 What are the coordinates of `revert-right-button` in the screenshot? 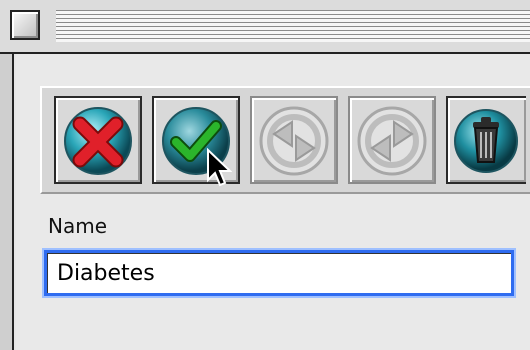 It's located at (392, 140).